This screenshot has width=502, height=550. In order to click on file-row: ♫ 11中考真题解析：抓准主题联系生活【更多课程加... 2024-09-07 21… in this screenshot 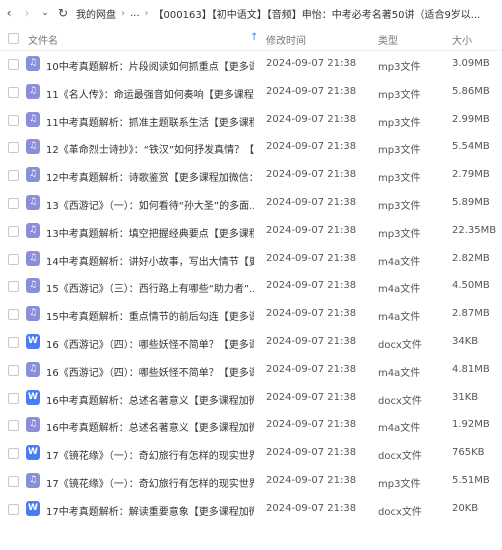, I will do `click(251, 120)`.